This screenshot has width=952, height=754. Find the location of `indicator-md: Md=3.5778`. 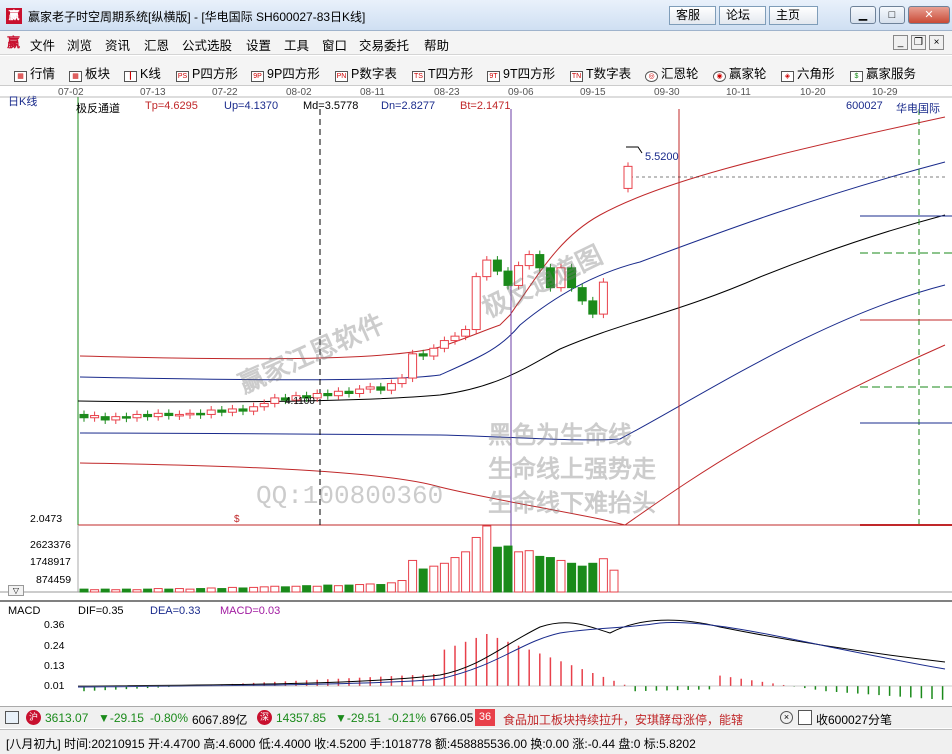

indicator-md: Md=3.5778 is located at coordinates (331, 106).